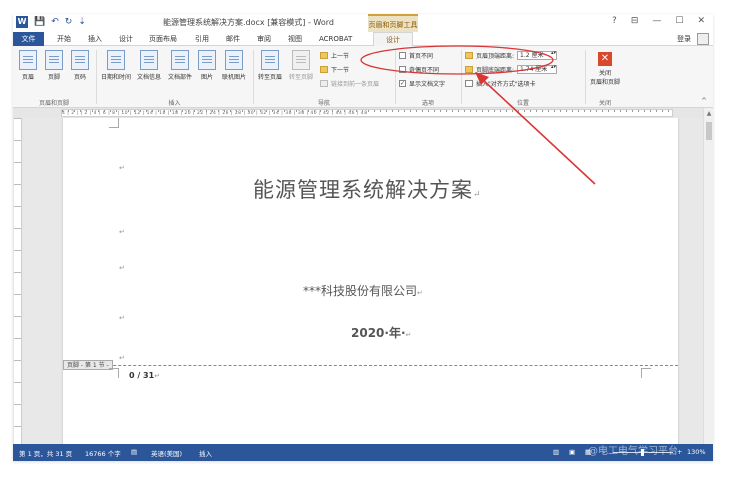 The height and width of the screenshot is (484, 729). I want to click on tab-insert: 插入, so click(95, 39).